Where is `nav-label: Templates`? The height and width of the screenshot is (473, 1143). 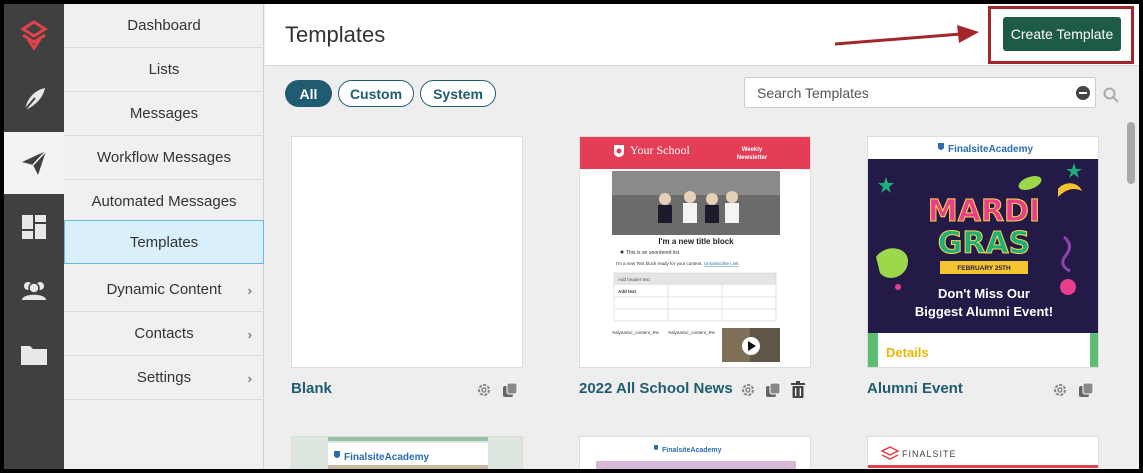 nav-label: Templates is located at coordinates (164, 242).